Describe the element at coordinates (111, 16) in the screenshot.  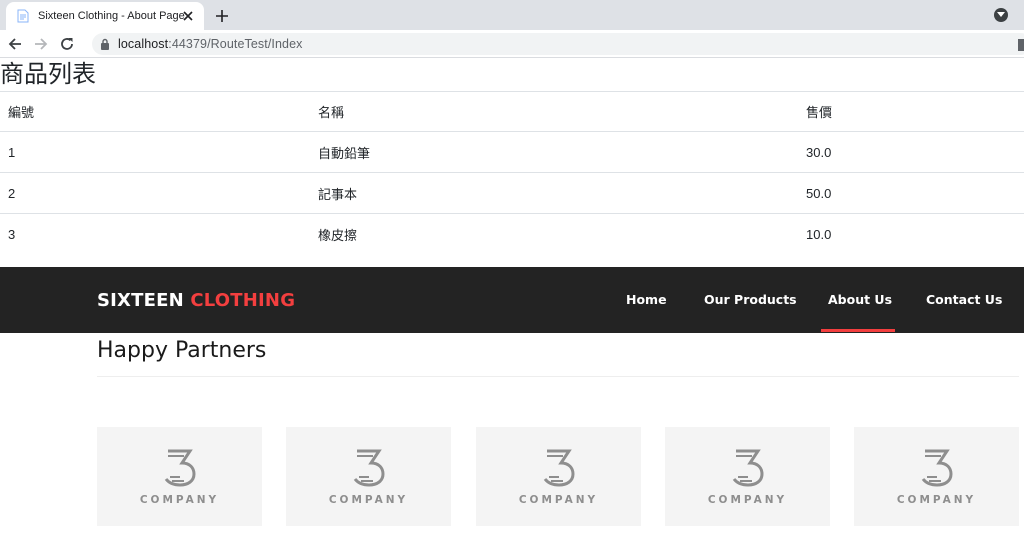
I see `tab-title: Sixteen Clothing - About Page` at that location.